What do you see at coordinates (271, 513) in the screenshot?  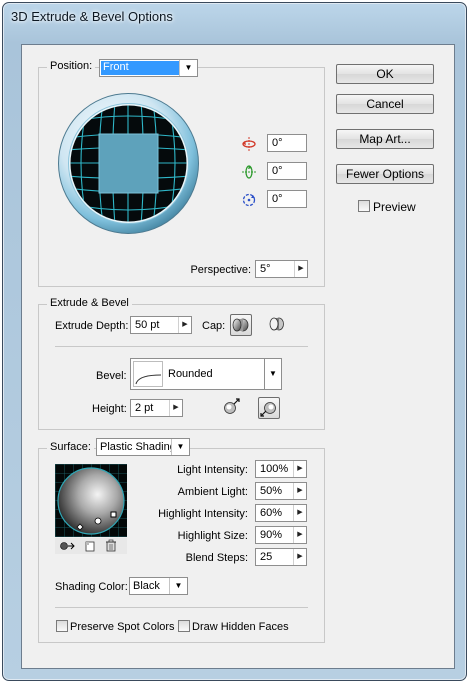 I see `highlight-intensity-value: 60%` at bounding box center [271, 513].